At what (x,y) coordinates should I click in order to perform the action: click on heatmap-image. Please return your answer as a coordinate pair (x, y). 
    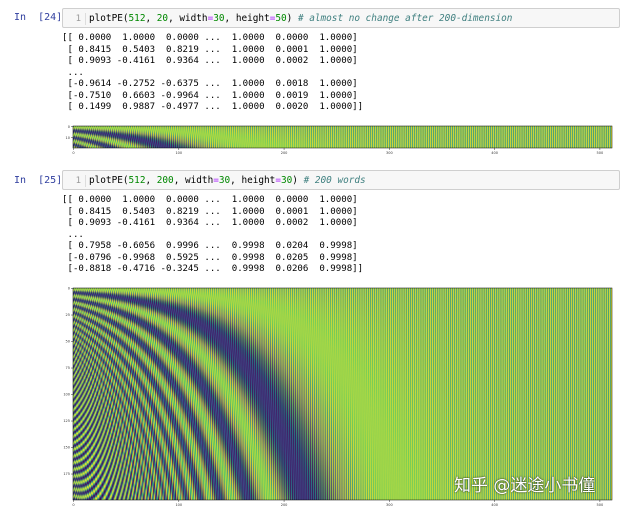
    Looking at the image, I should click on (342, 137).